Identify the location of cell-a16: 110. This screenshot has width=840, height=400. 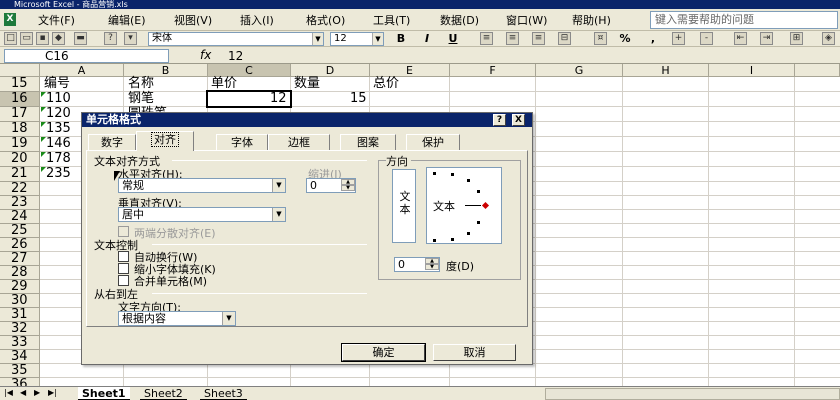
(58, 99).